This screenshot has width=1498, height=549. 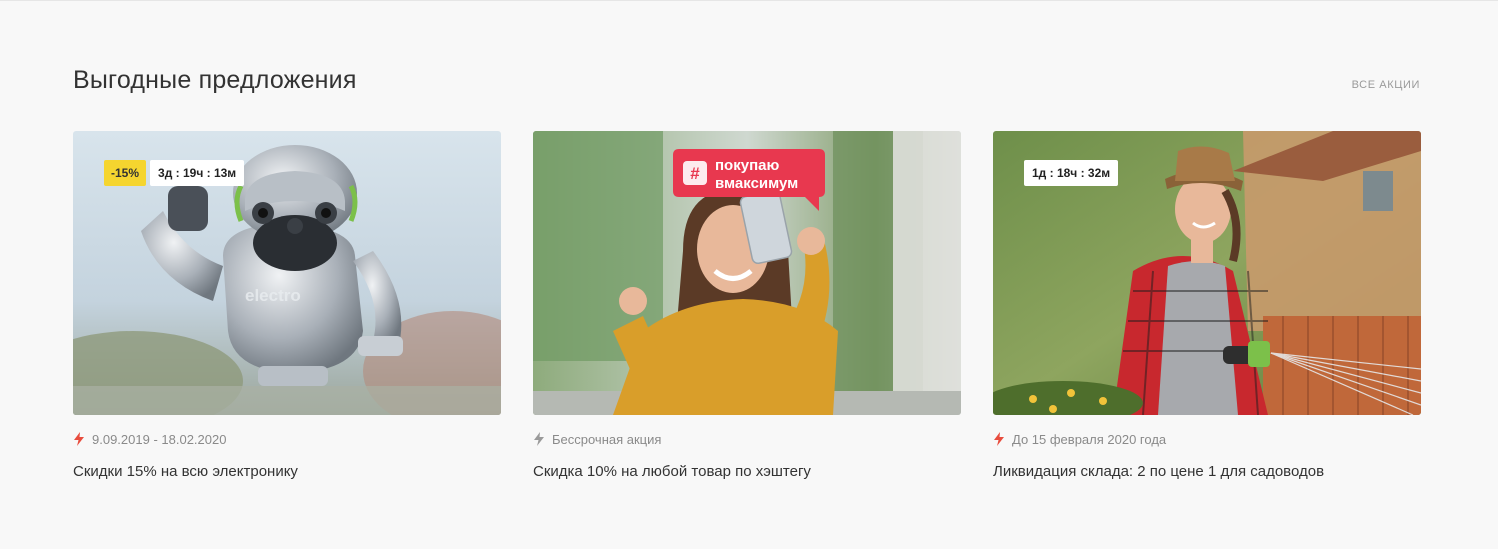 What do you see at coordinates (125, 173) in the screenshot?
I see `discount-badge: -15%` at bounding box center [125, 173].